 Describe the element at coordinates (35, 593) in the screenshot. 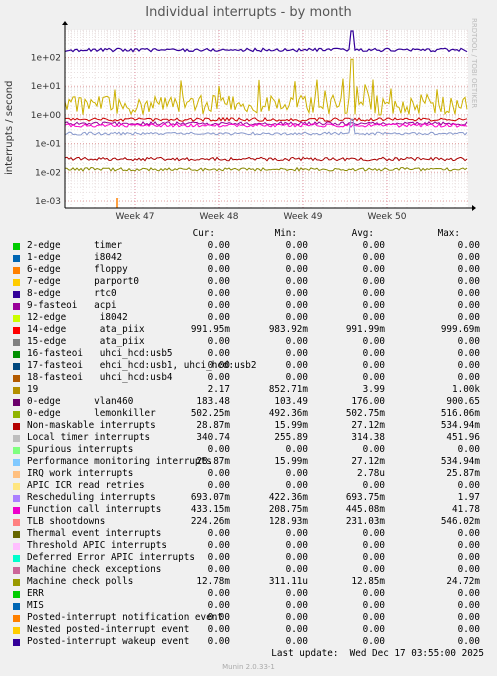

I see `legend-label: ERR` at that location.